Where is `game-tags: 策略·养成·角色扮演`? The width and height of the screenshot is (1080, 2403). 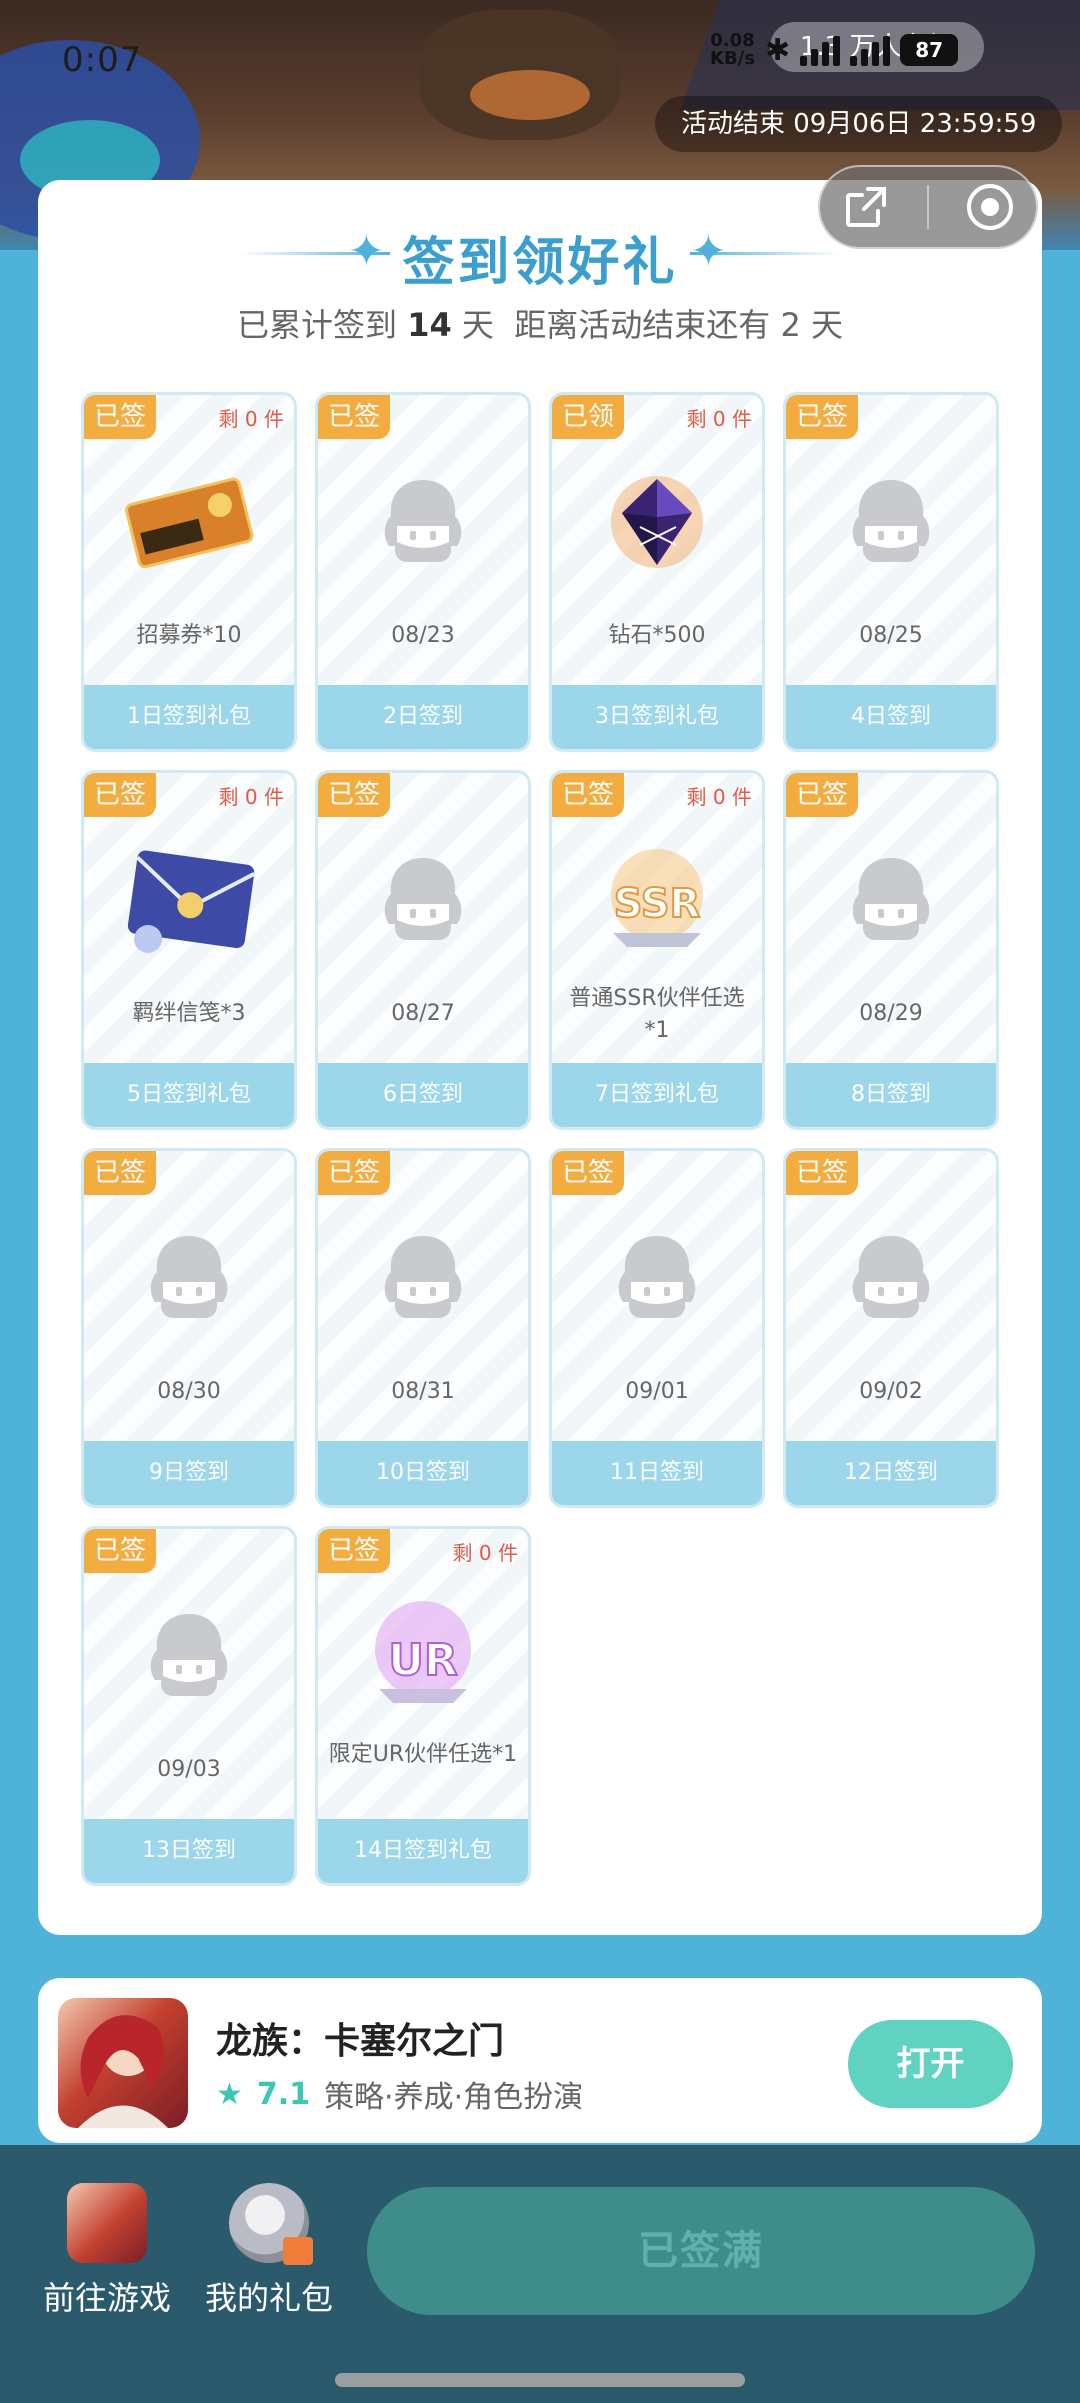 game-tags: 策略·养成·角色扮演 is located at coordinates (454, 2097).